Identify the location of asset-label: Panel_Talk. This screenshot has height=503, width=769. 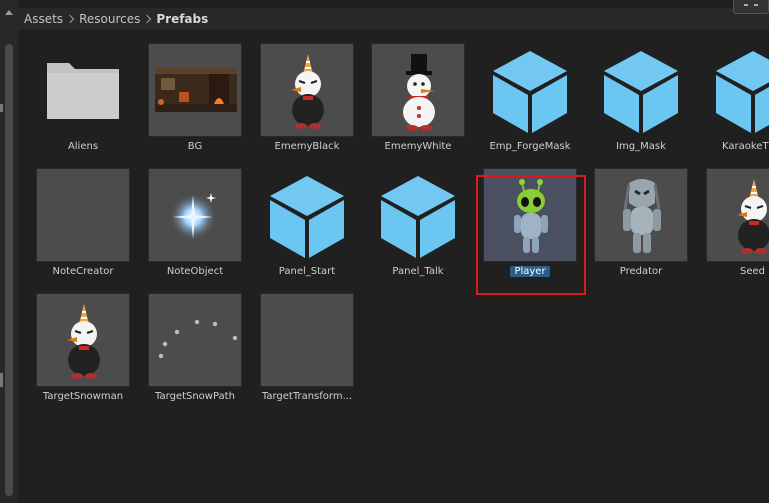
(418, 271).